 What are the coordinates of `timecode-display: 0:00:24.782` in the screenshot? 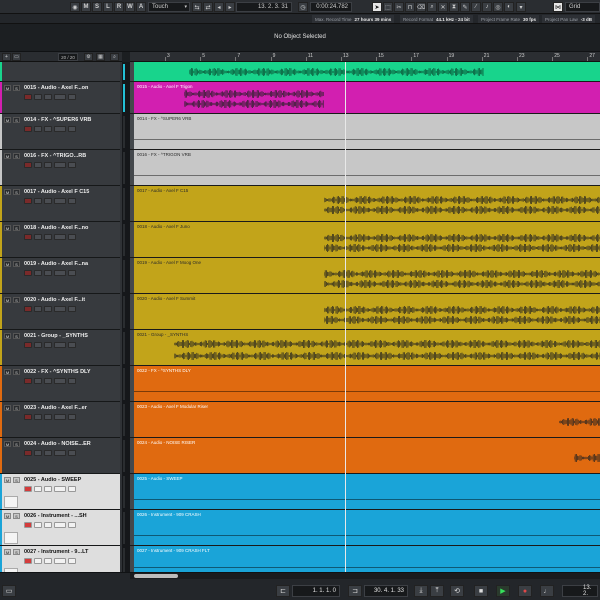 It's located at (331, 7).